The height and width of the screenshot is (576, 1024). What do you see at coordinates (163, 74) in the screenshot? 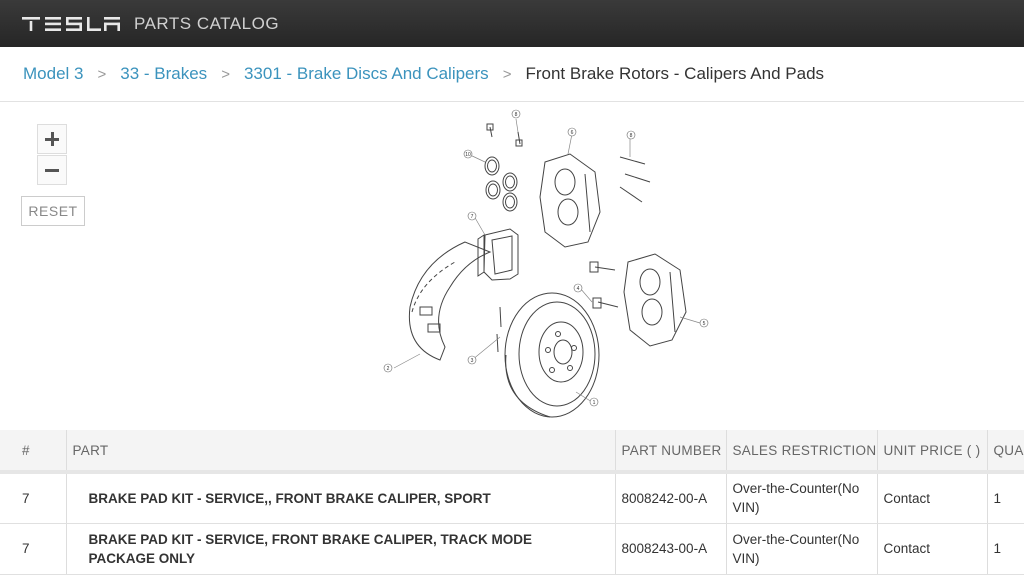
I see `breadcrumb-category: 33 - Brakes` at bounding box center [163, 74].